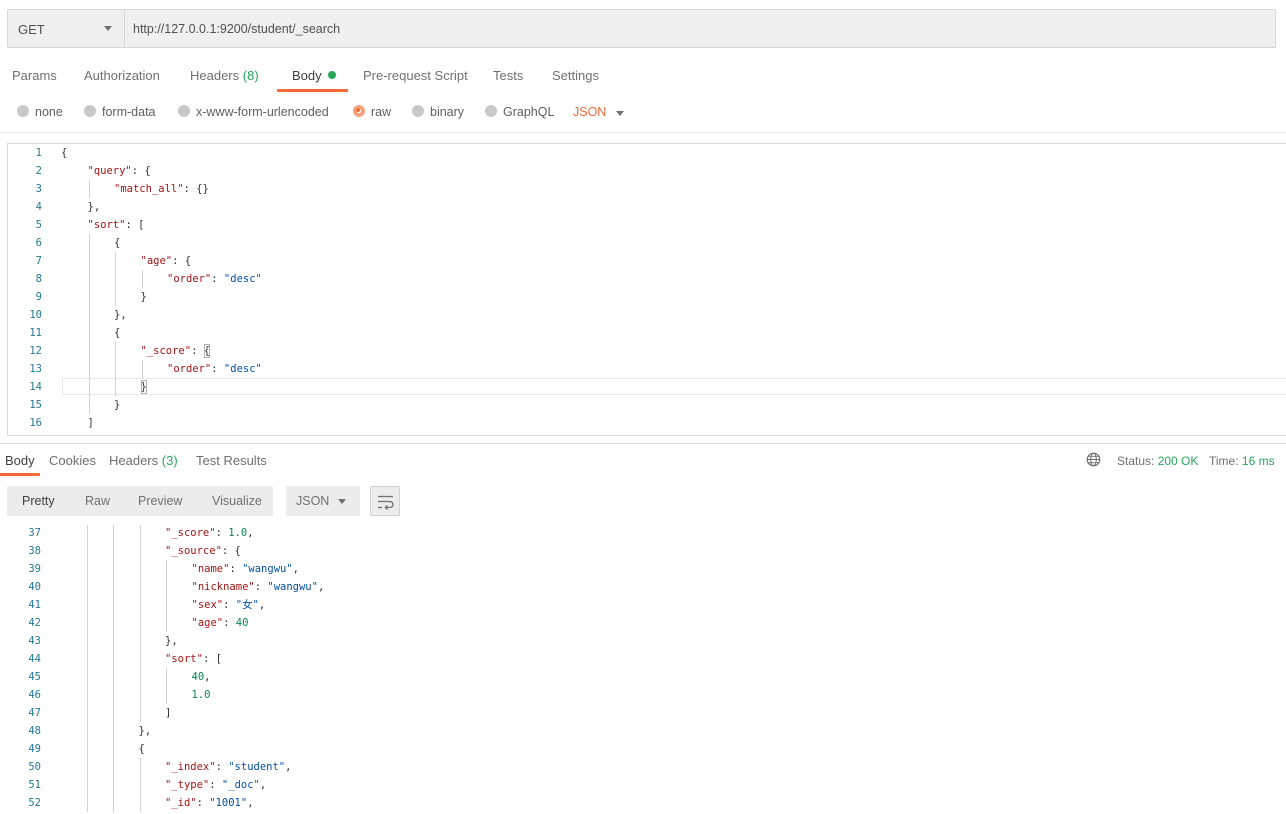  I want to click on view-raw: Raw, so click(97, 501).